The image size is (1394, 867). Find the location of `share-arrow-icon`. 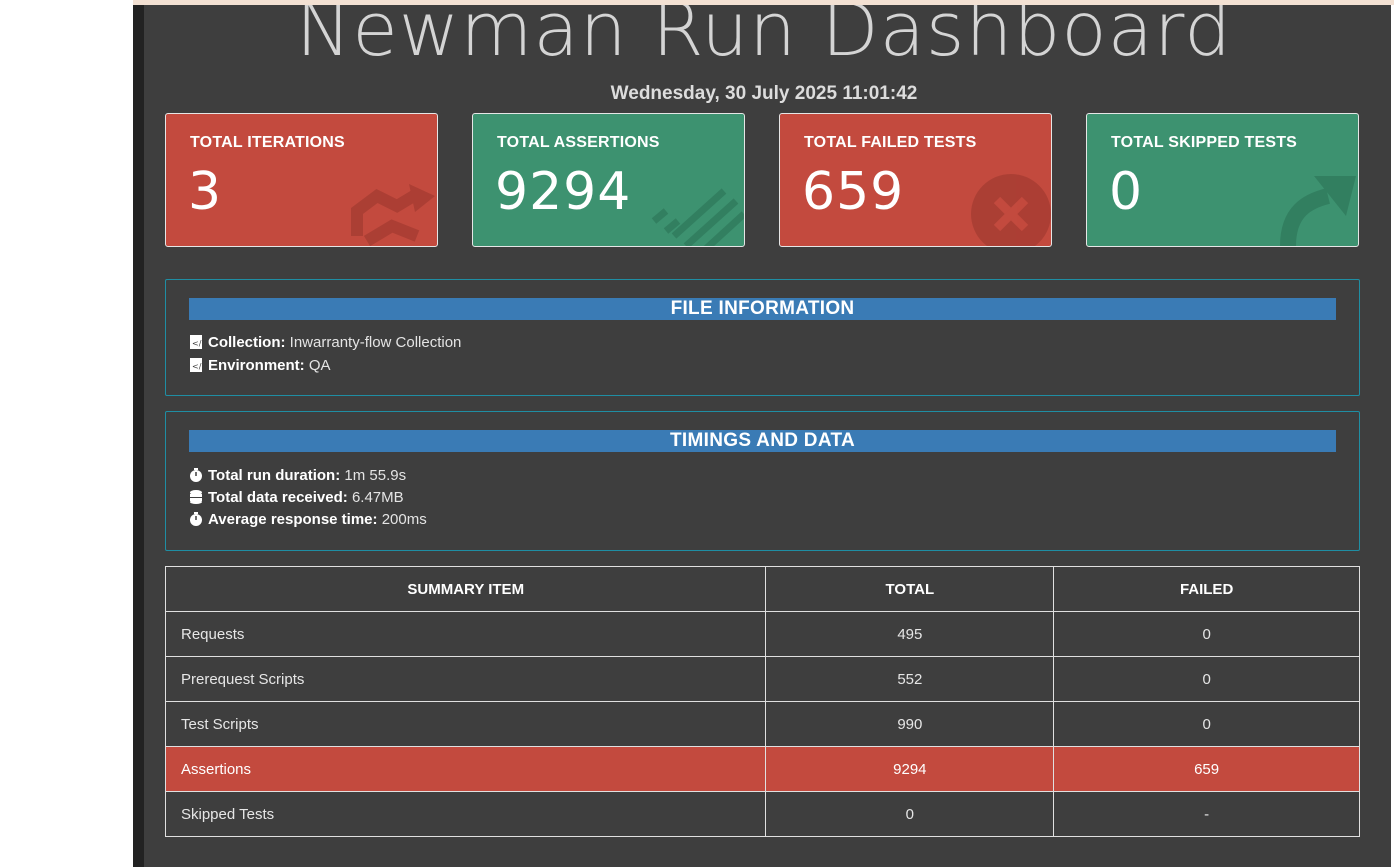

share-arrow-icon is located at coordinates (1318, 211).